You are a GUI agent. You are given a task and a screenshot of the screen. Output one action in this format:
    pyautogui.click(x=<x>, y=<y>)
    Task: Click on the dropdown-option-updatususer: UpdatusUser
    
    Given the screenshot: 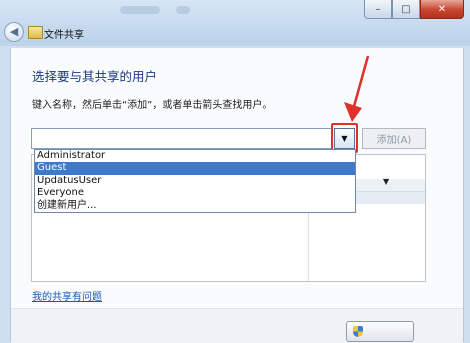 What is the action you would take?
    pyautogui.click(x=195, y=181)
    